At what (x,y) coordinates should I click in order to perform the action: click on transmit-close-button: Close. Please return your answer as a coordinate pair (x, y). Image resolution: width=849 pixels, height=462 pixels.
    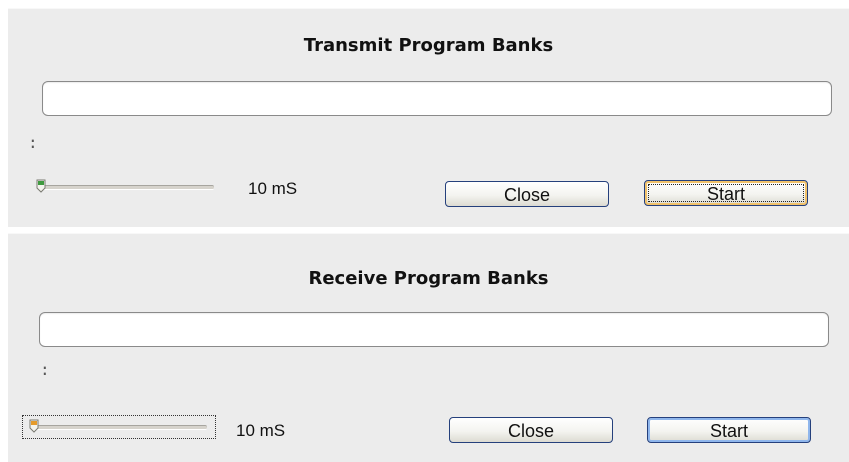
    Looking at the image, I should click on (527, 194).